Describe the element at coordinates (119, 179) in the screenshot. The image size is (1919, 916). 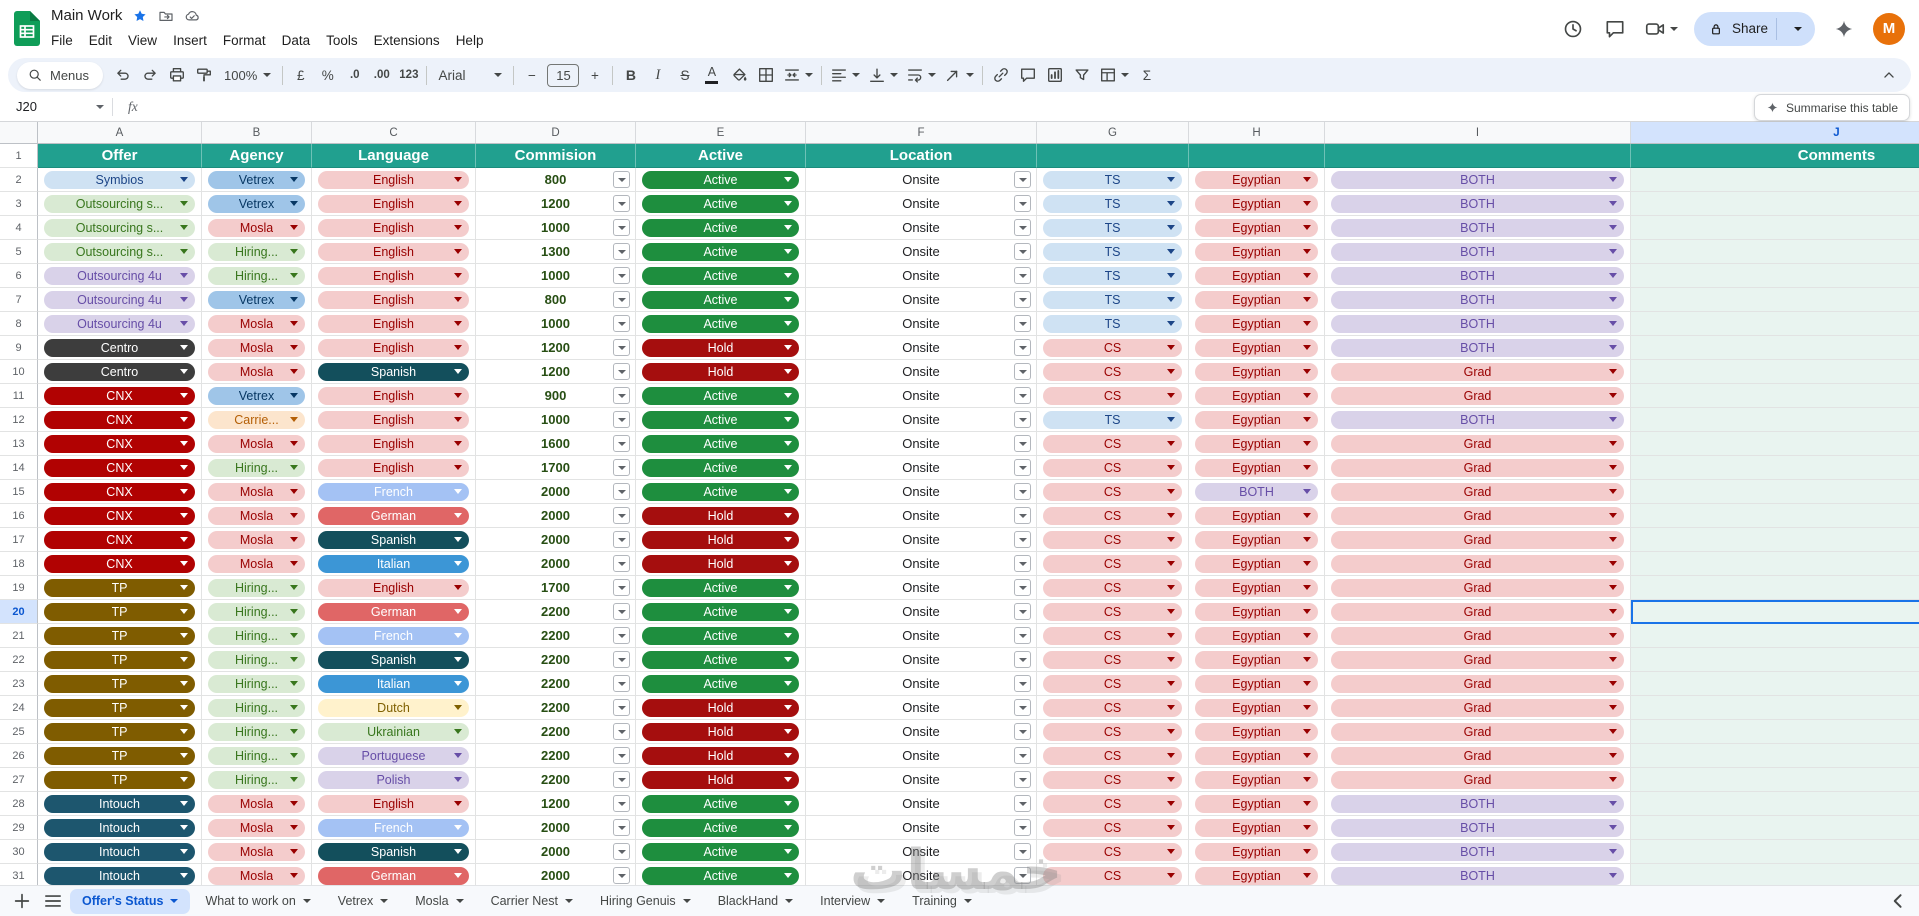
I see `offer-chip: Symbios` at that location.